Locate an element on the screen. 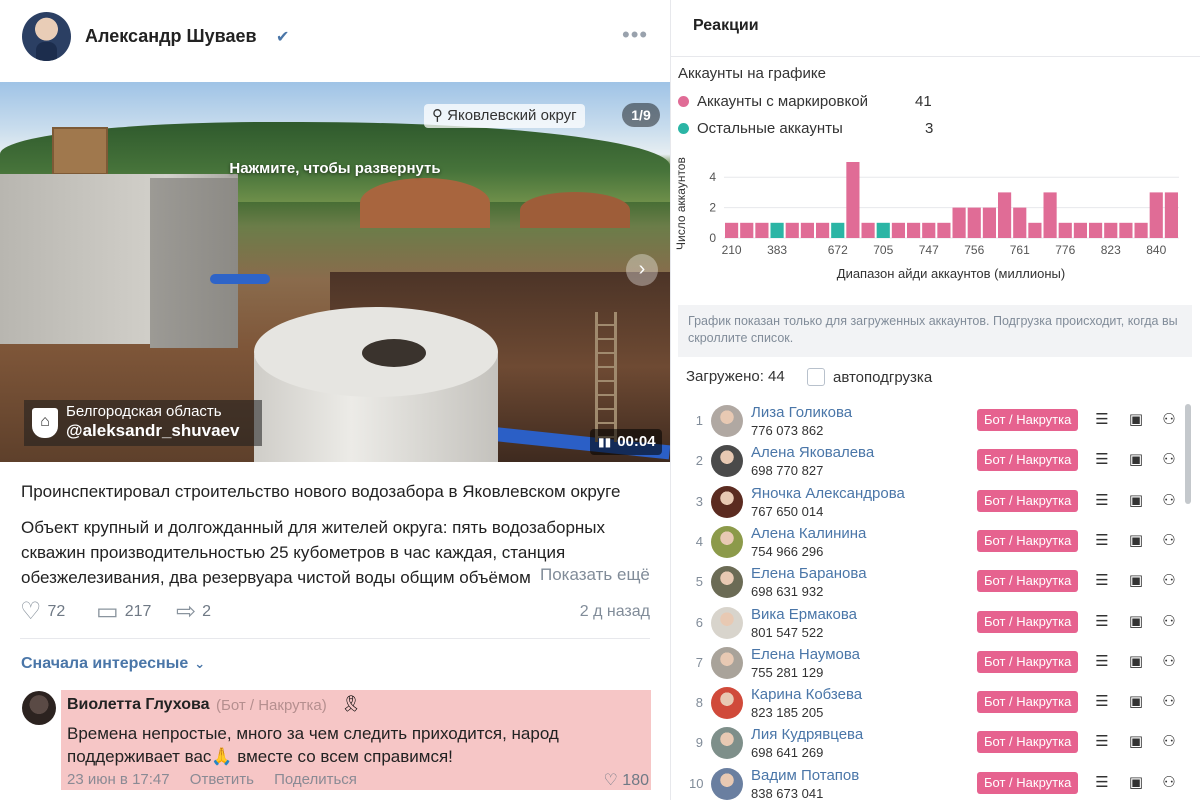 This screenshot has width=1200, height=800. share-comment-button: Поделиться is located at coordinates (315, 779).